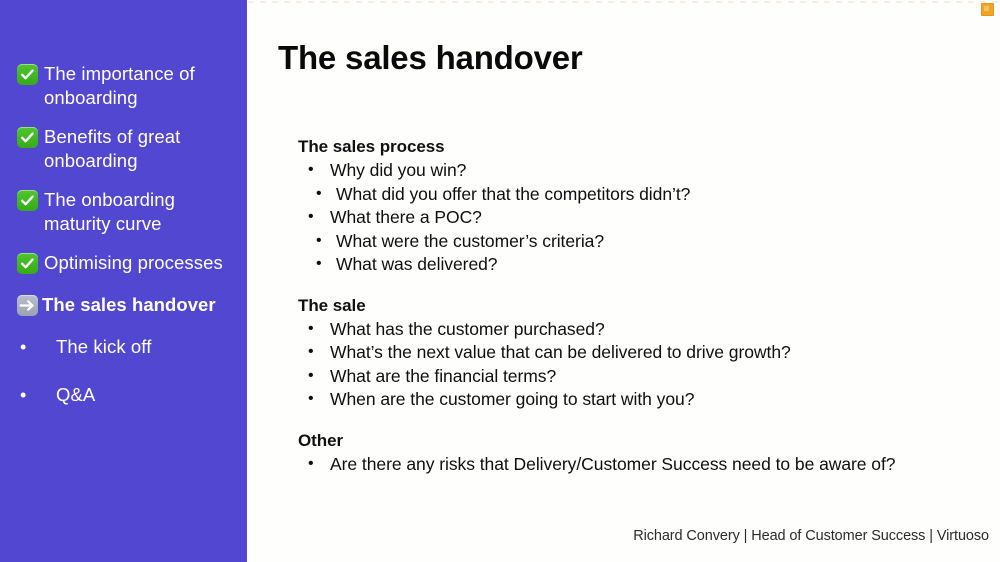 The width and height of the screenshot is (1000, 562). What do you see at coordinates (467, 328) in the screenshot?
I see `bullet-text: What has the customer purchased?` at bounding box center [467, 328].